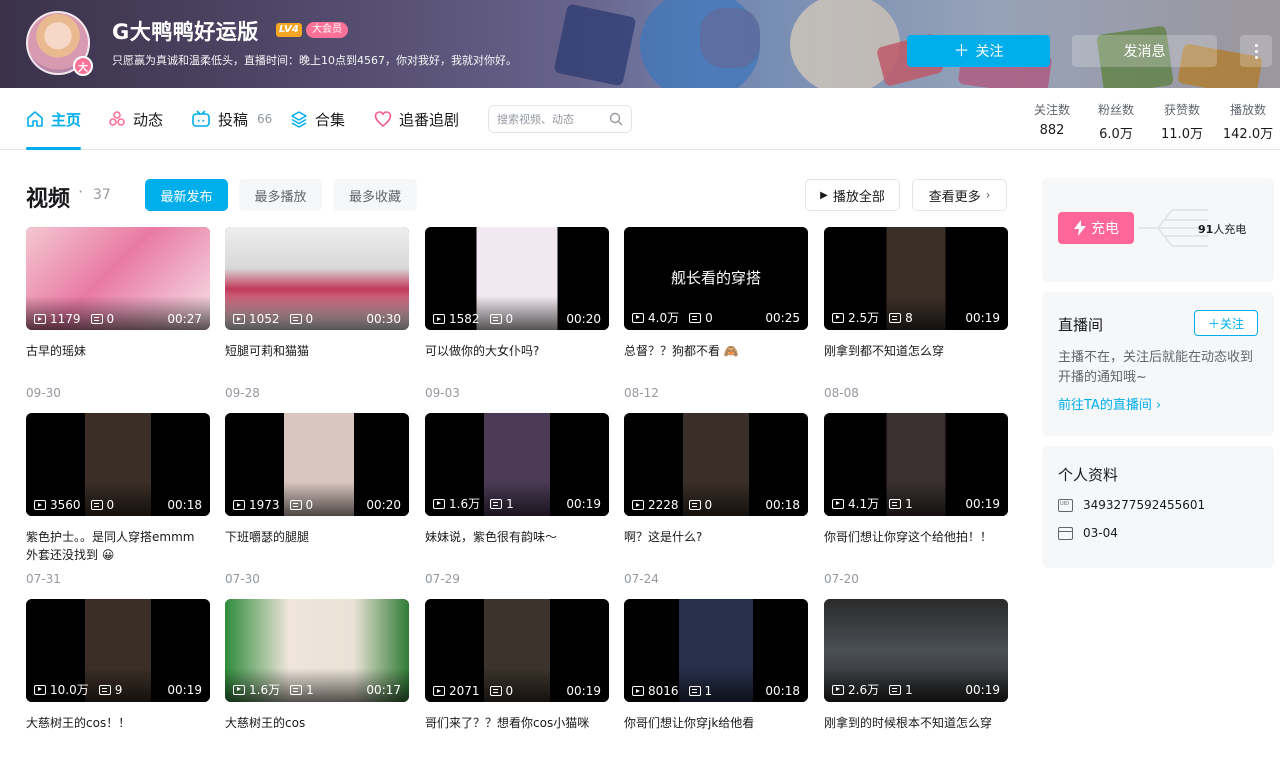 Image resolution: width=1280 pixels, height=758 pixels. I want to click on video-title: 你哥们想让你穿这个给他拍！！, so click(916, 546).